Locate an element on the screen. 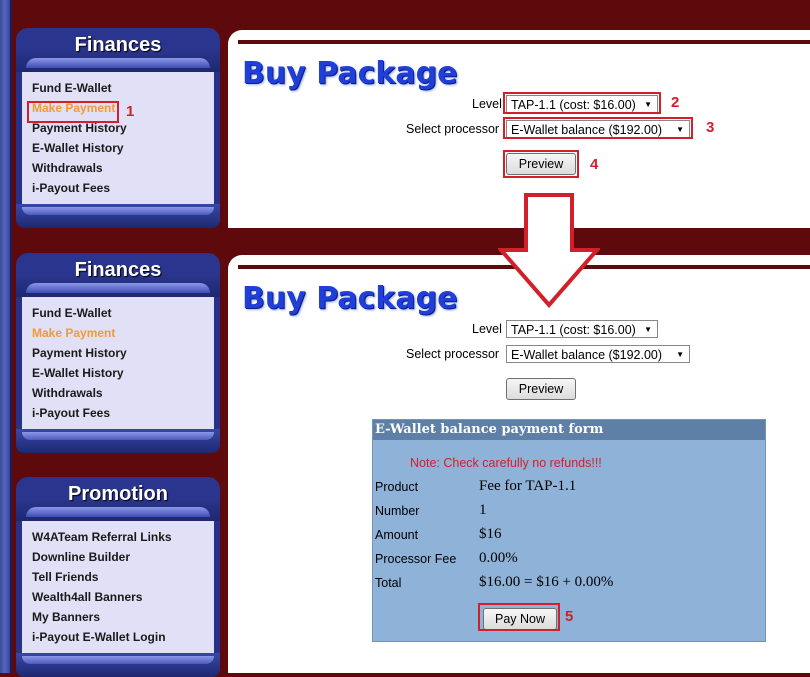 The width and height of the screenshot is (810, 677). annotation-number-4: 4 is located at coordinates (594, 164).